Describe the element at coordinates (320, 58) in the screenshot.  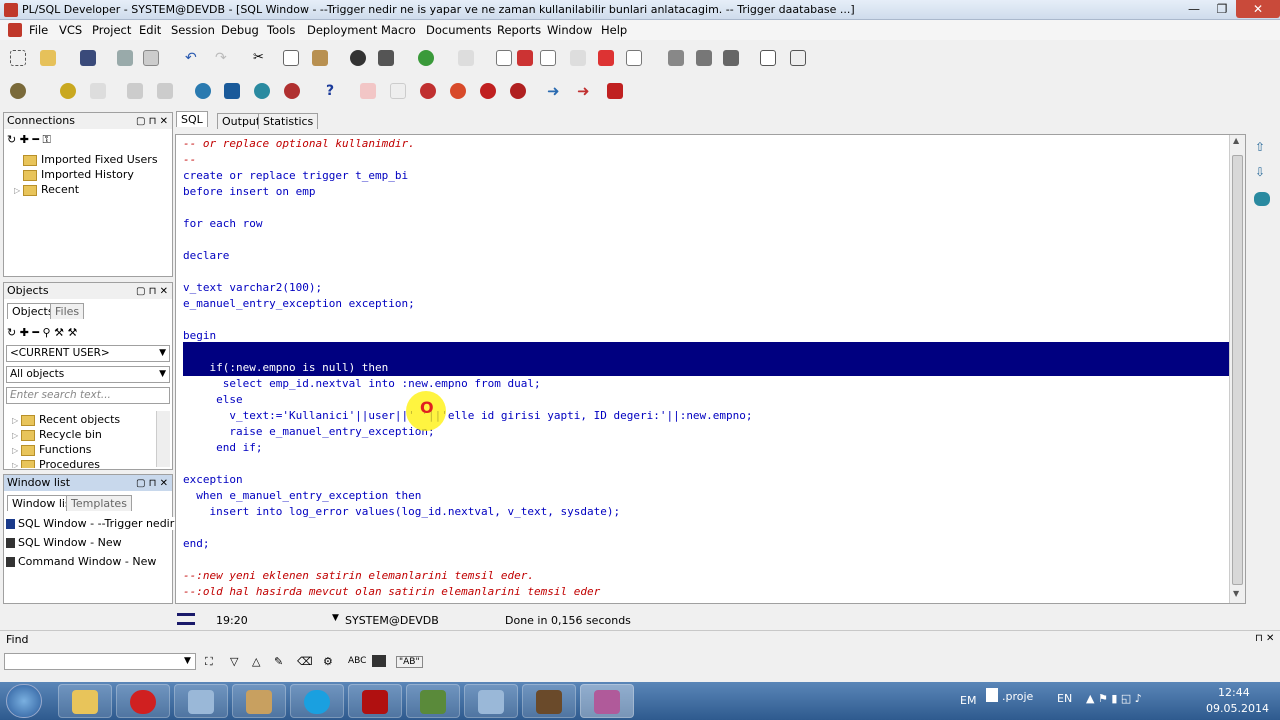
I see `paste-icon` at that location.